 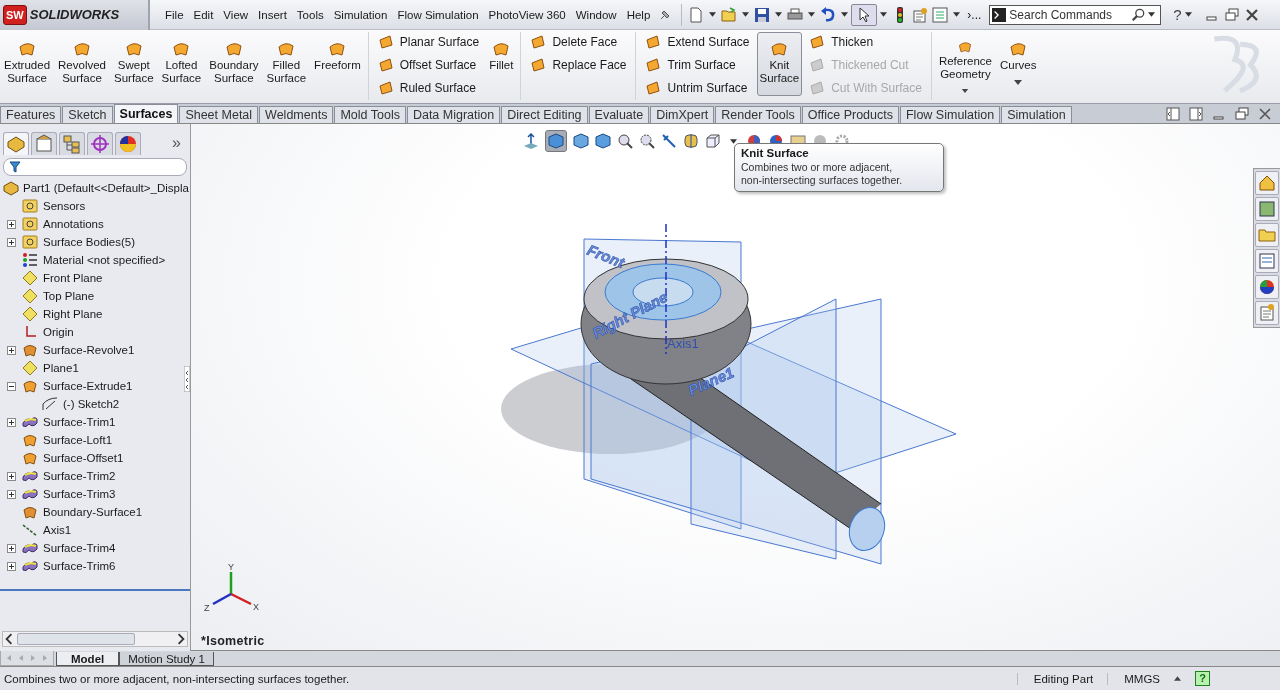 What do you see at coordinates (795, 14) in the screenshot?
I see `printer-icon` at bounding box center [795, 14].